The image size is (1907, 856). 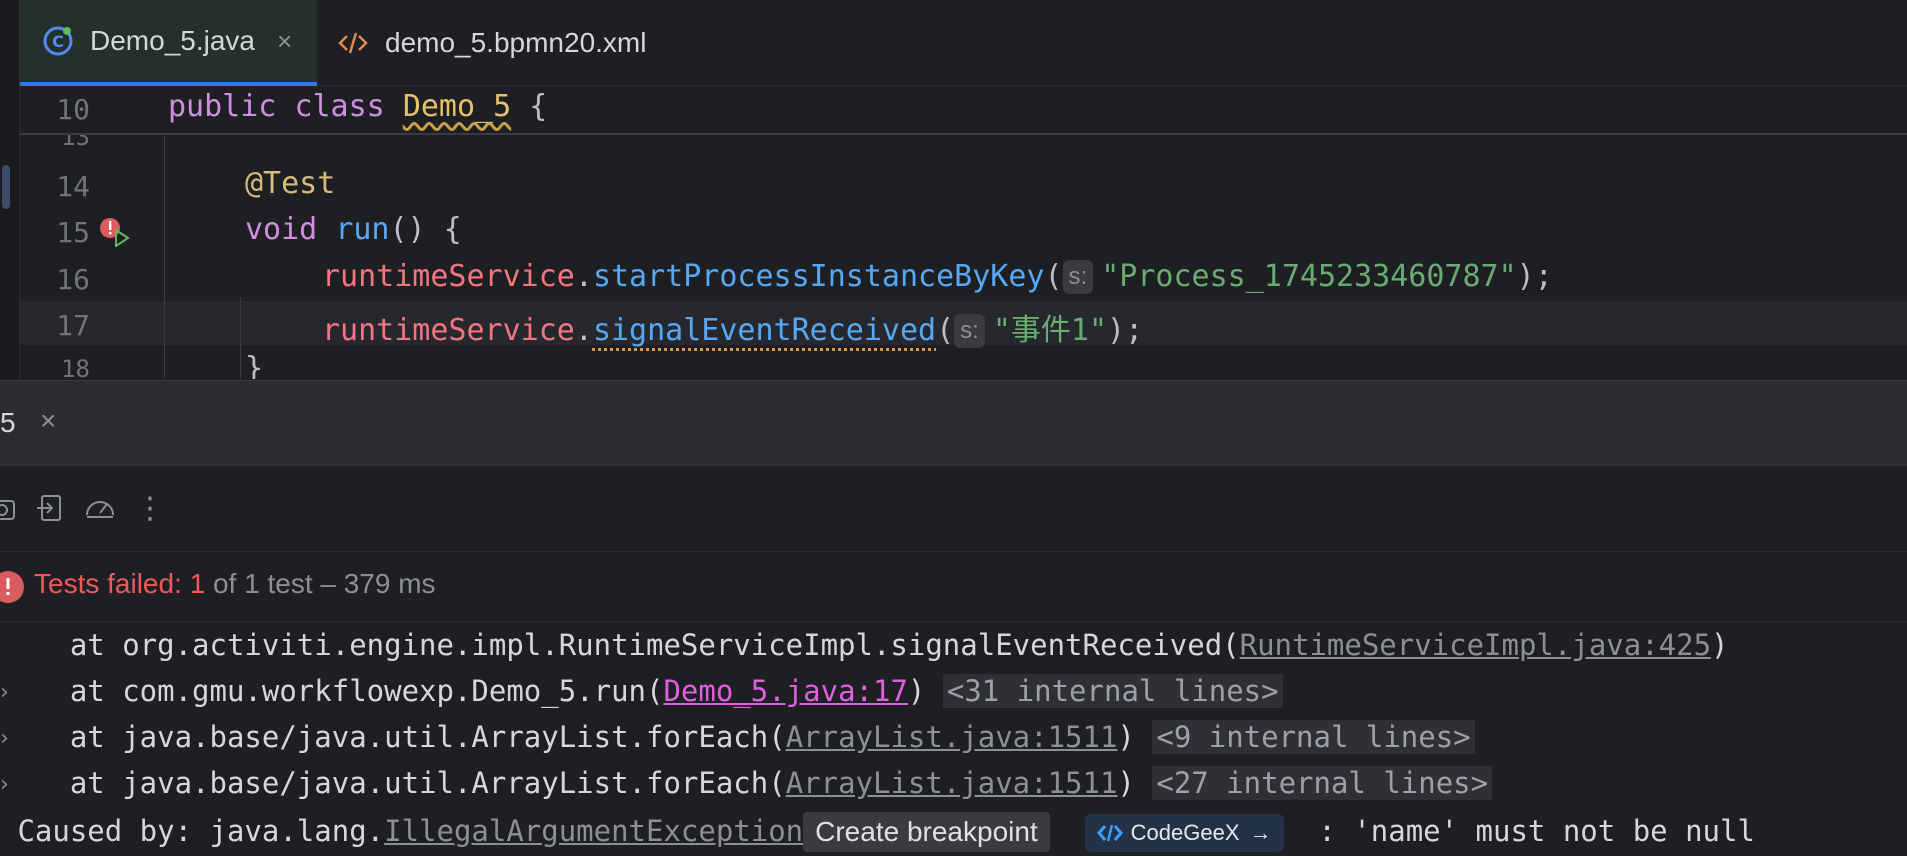 What do you see at coordinates (953, 43) in the screenshot?
I see `editor-tab-bar: C Demo_5.java × demo_5.bpmn20.xml` at bounding box center [953, 43].